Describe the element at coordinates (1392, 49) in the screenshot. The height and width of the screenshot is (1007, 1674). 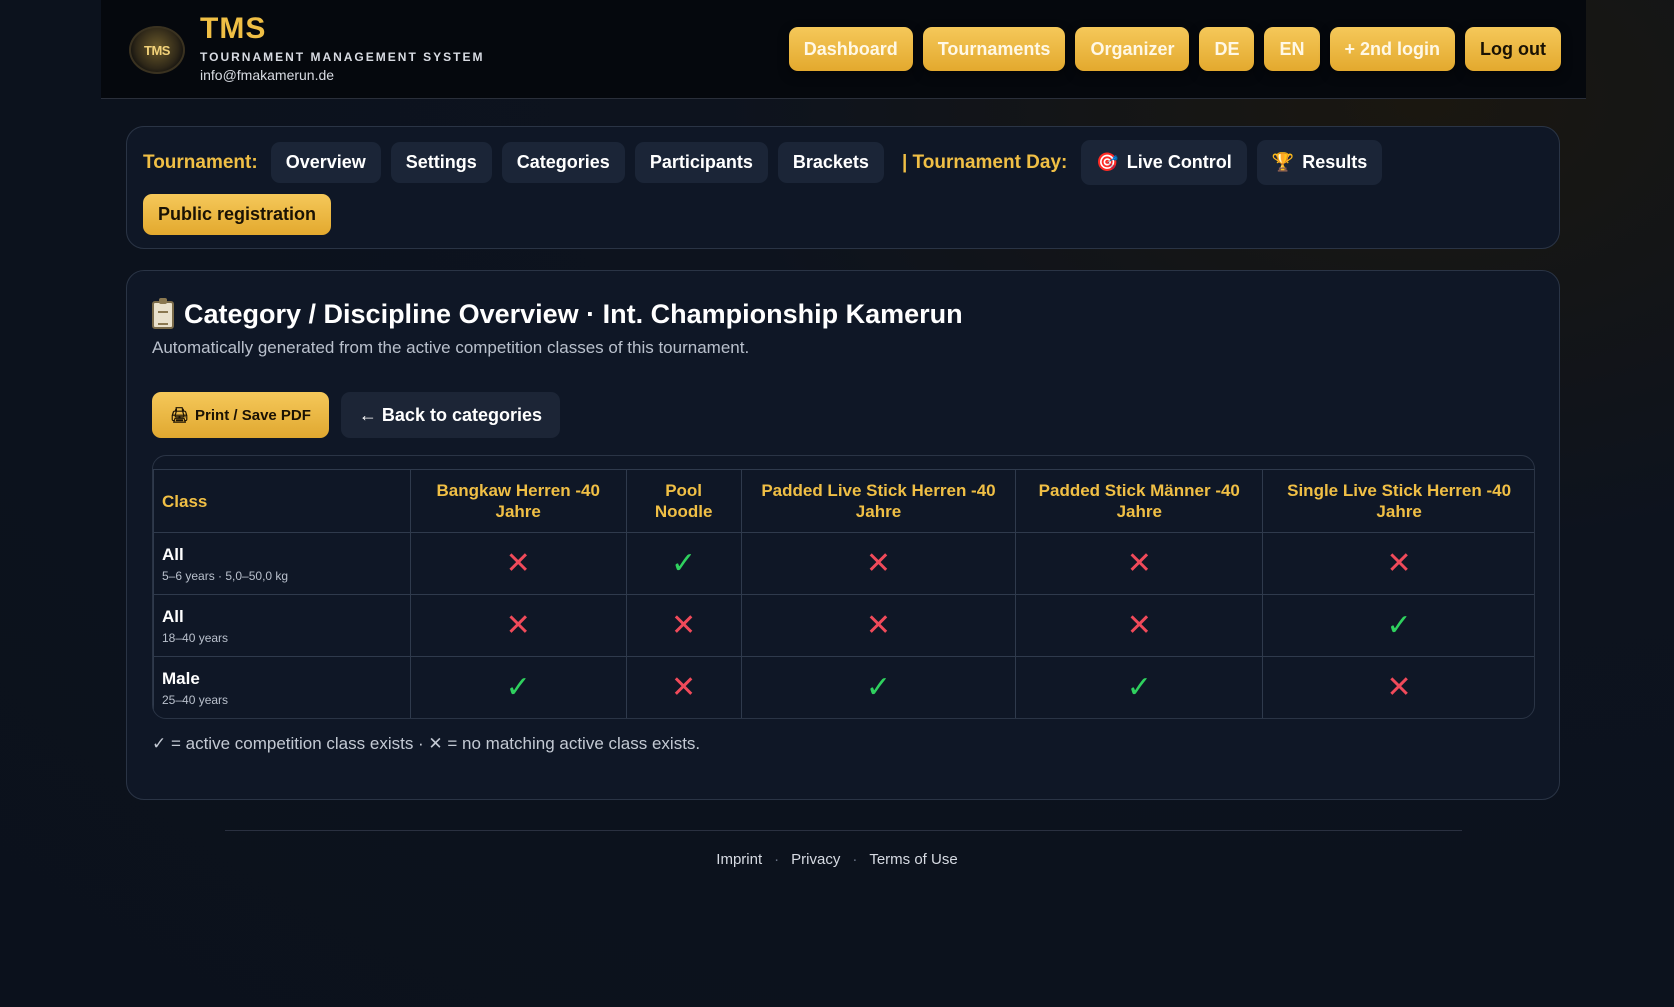
I see `second-login-button: + 2nd login` at that location.